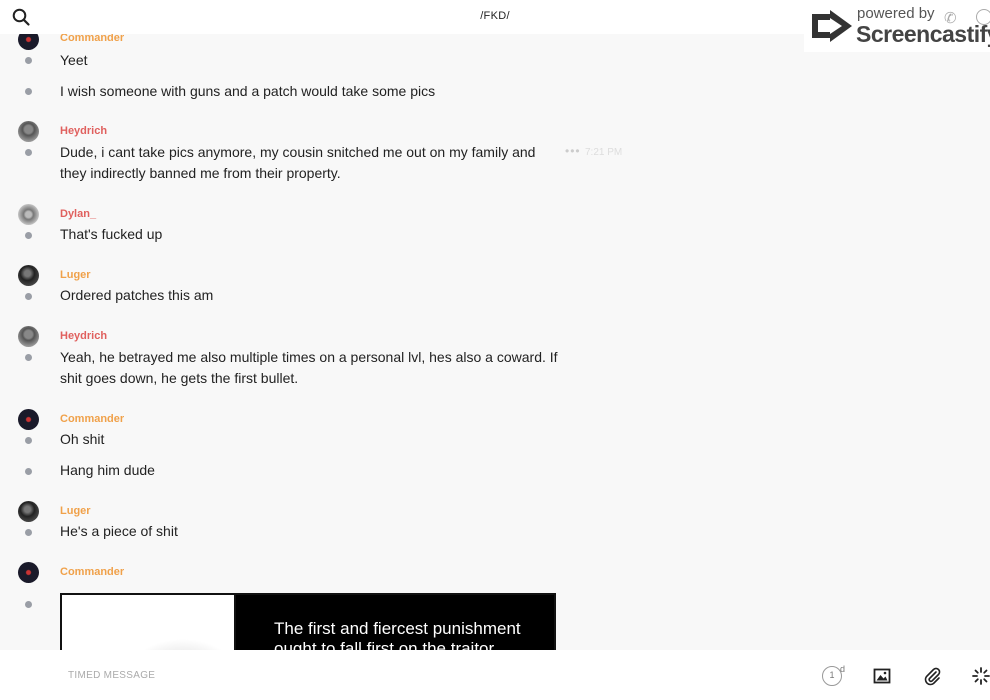 This screenshot has height=700, width=990. What do you see at coordinates (980, 676) in the screenshot?
I see `sparkle-icon` at bounding box center [980, 676].